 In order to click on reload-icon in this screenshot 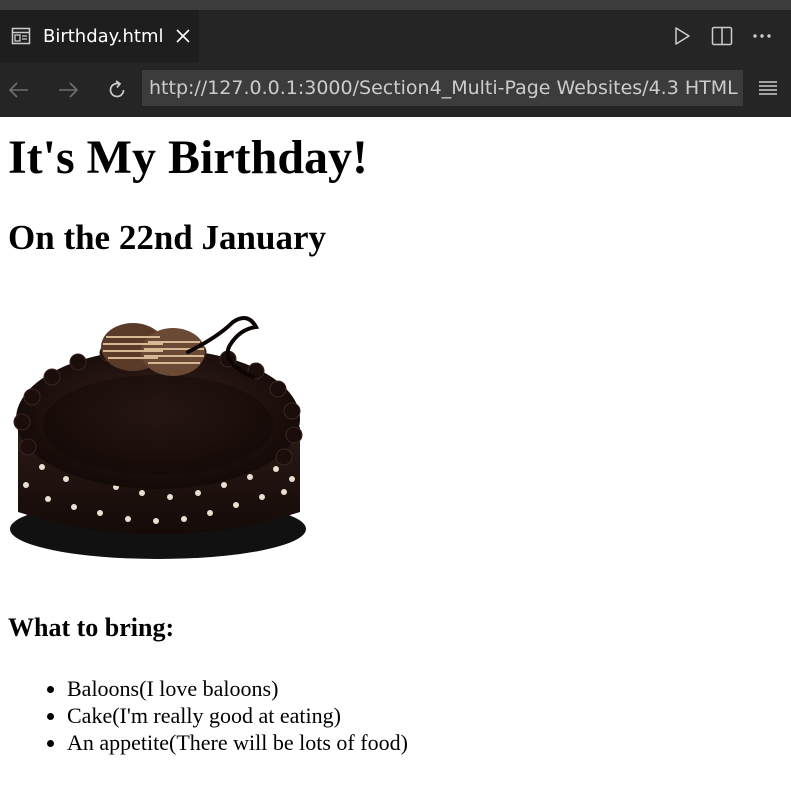, I will do `click(117, 90)`.